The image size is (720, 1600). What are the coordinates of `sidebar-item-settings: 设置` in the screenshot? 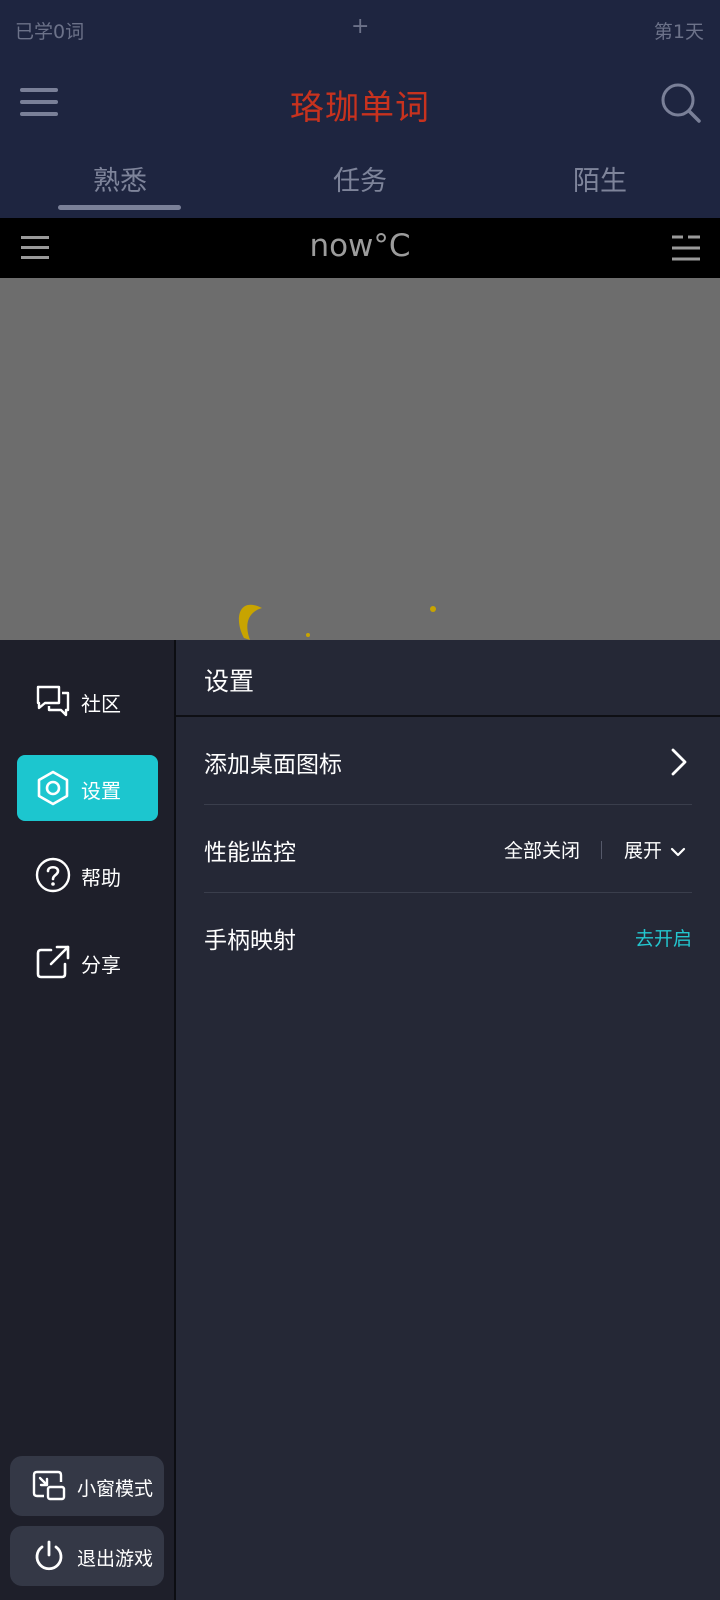 It's located at (87, 788).